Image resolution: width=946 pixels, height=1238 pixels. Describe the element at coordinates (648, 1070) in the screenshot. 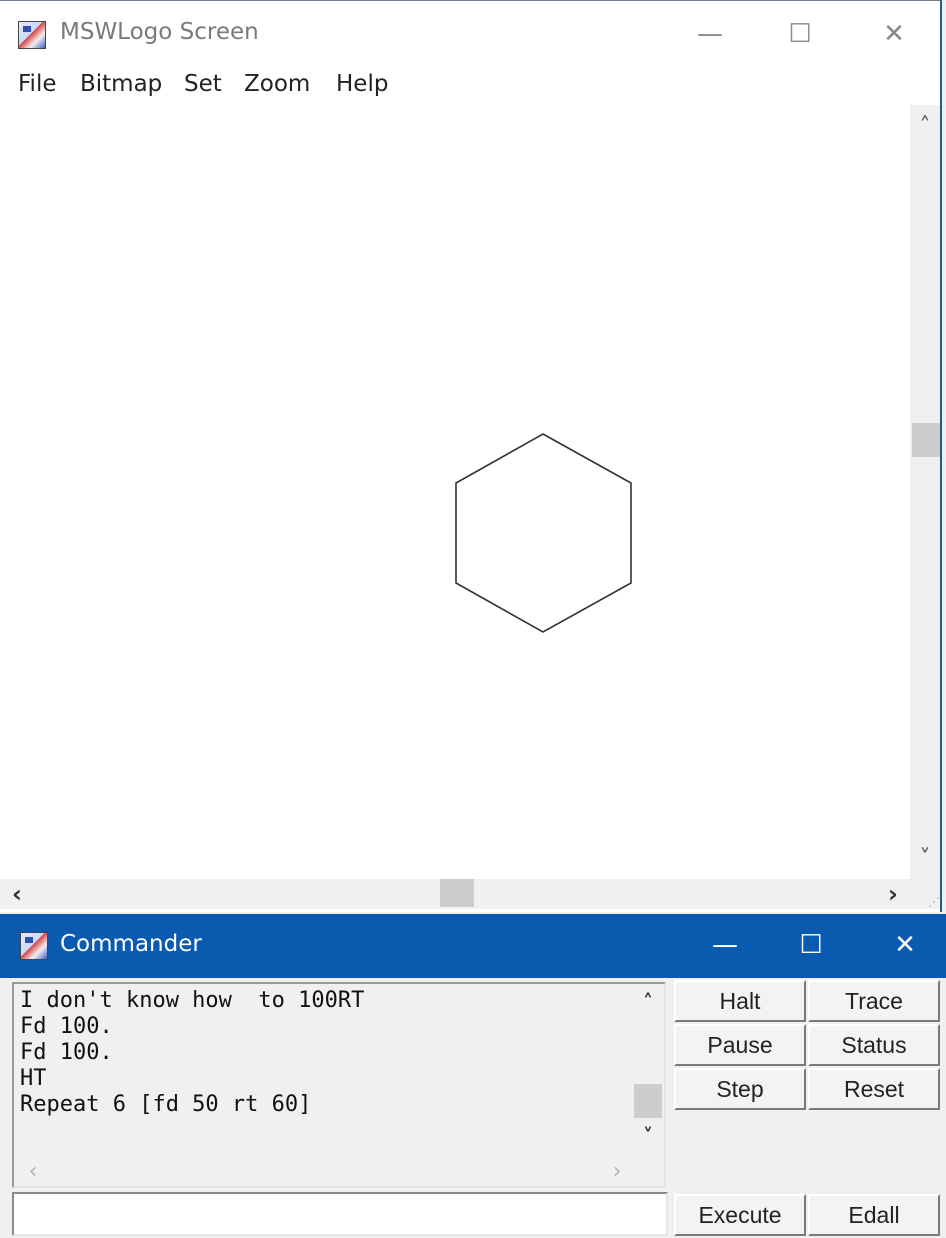

I see `history-vertical-scrollbar: ˄ ˅` at that location.